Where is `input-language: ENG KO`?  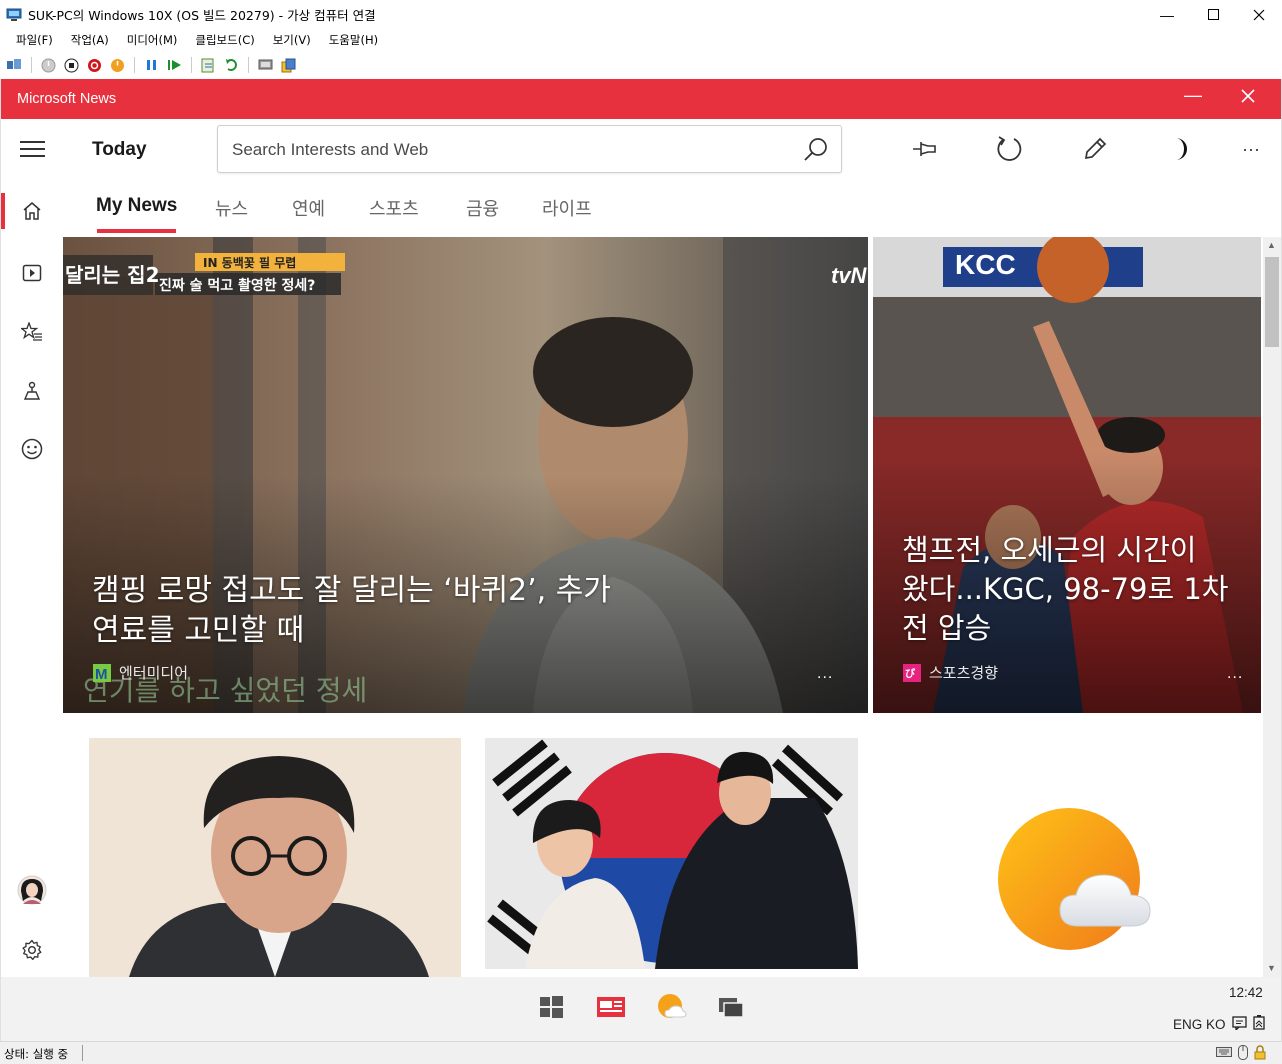 input-language: ENG KO is located at coordinates (1199, 1024).